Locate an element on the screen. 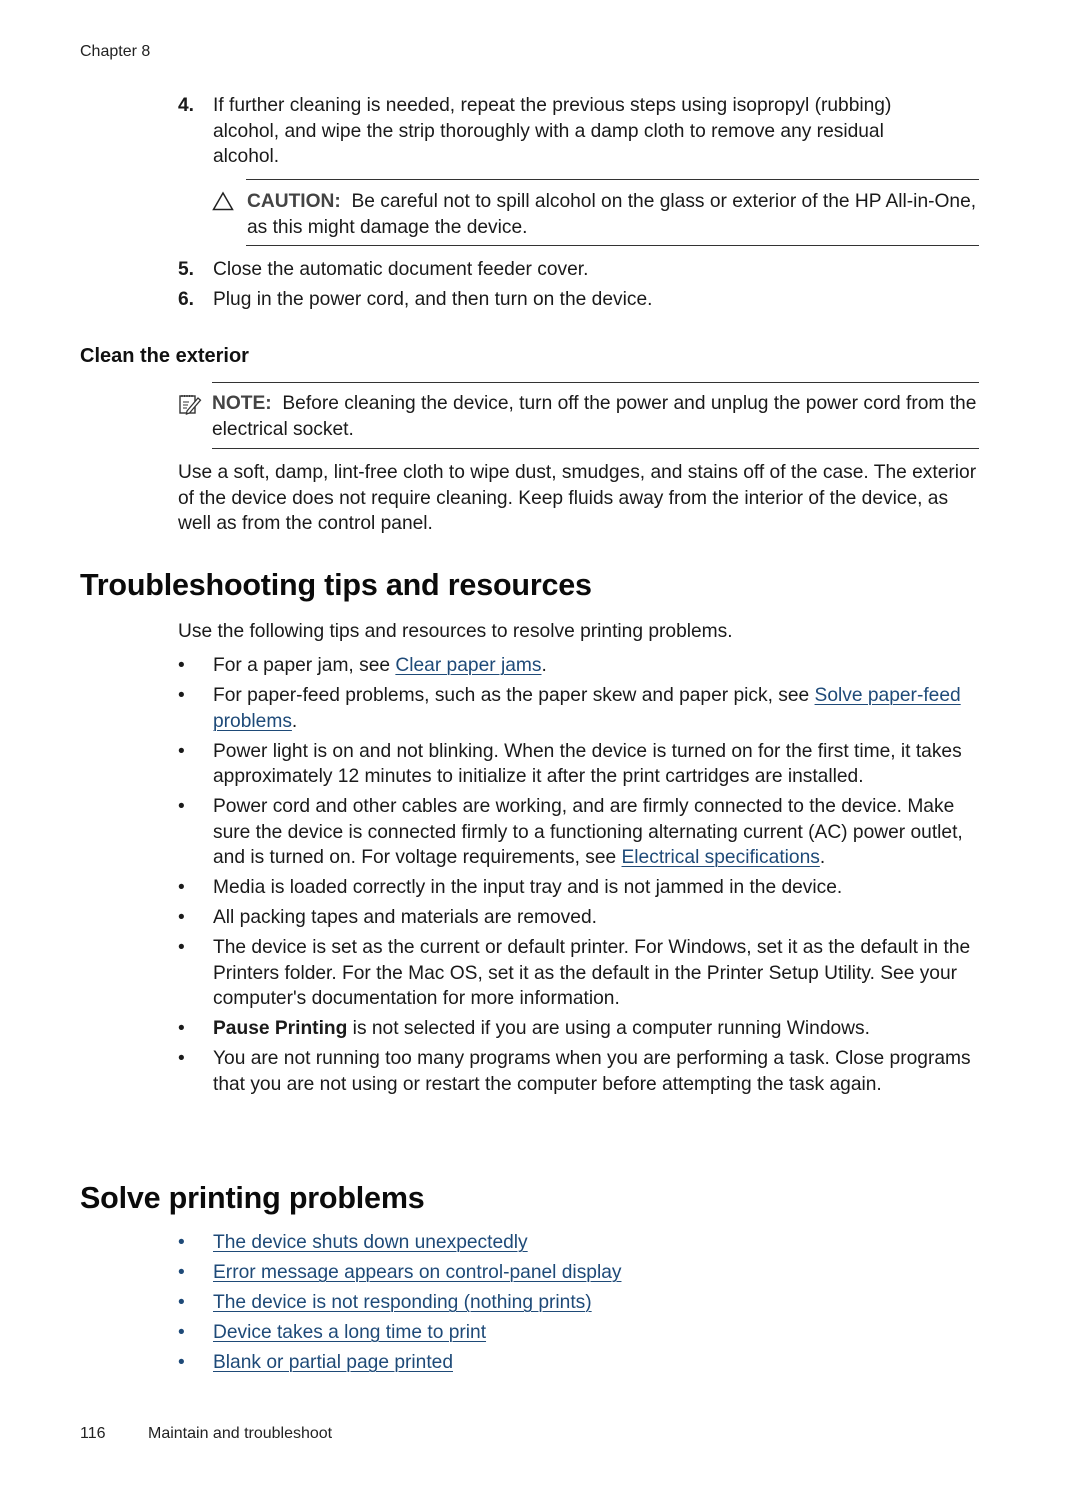  note-pencil-icon is located at coordinates (190, 404).